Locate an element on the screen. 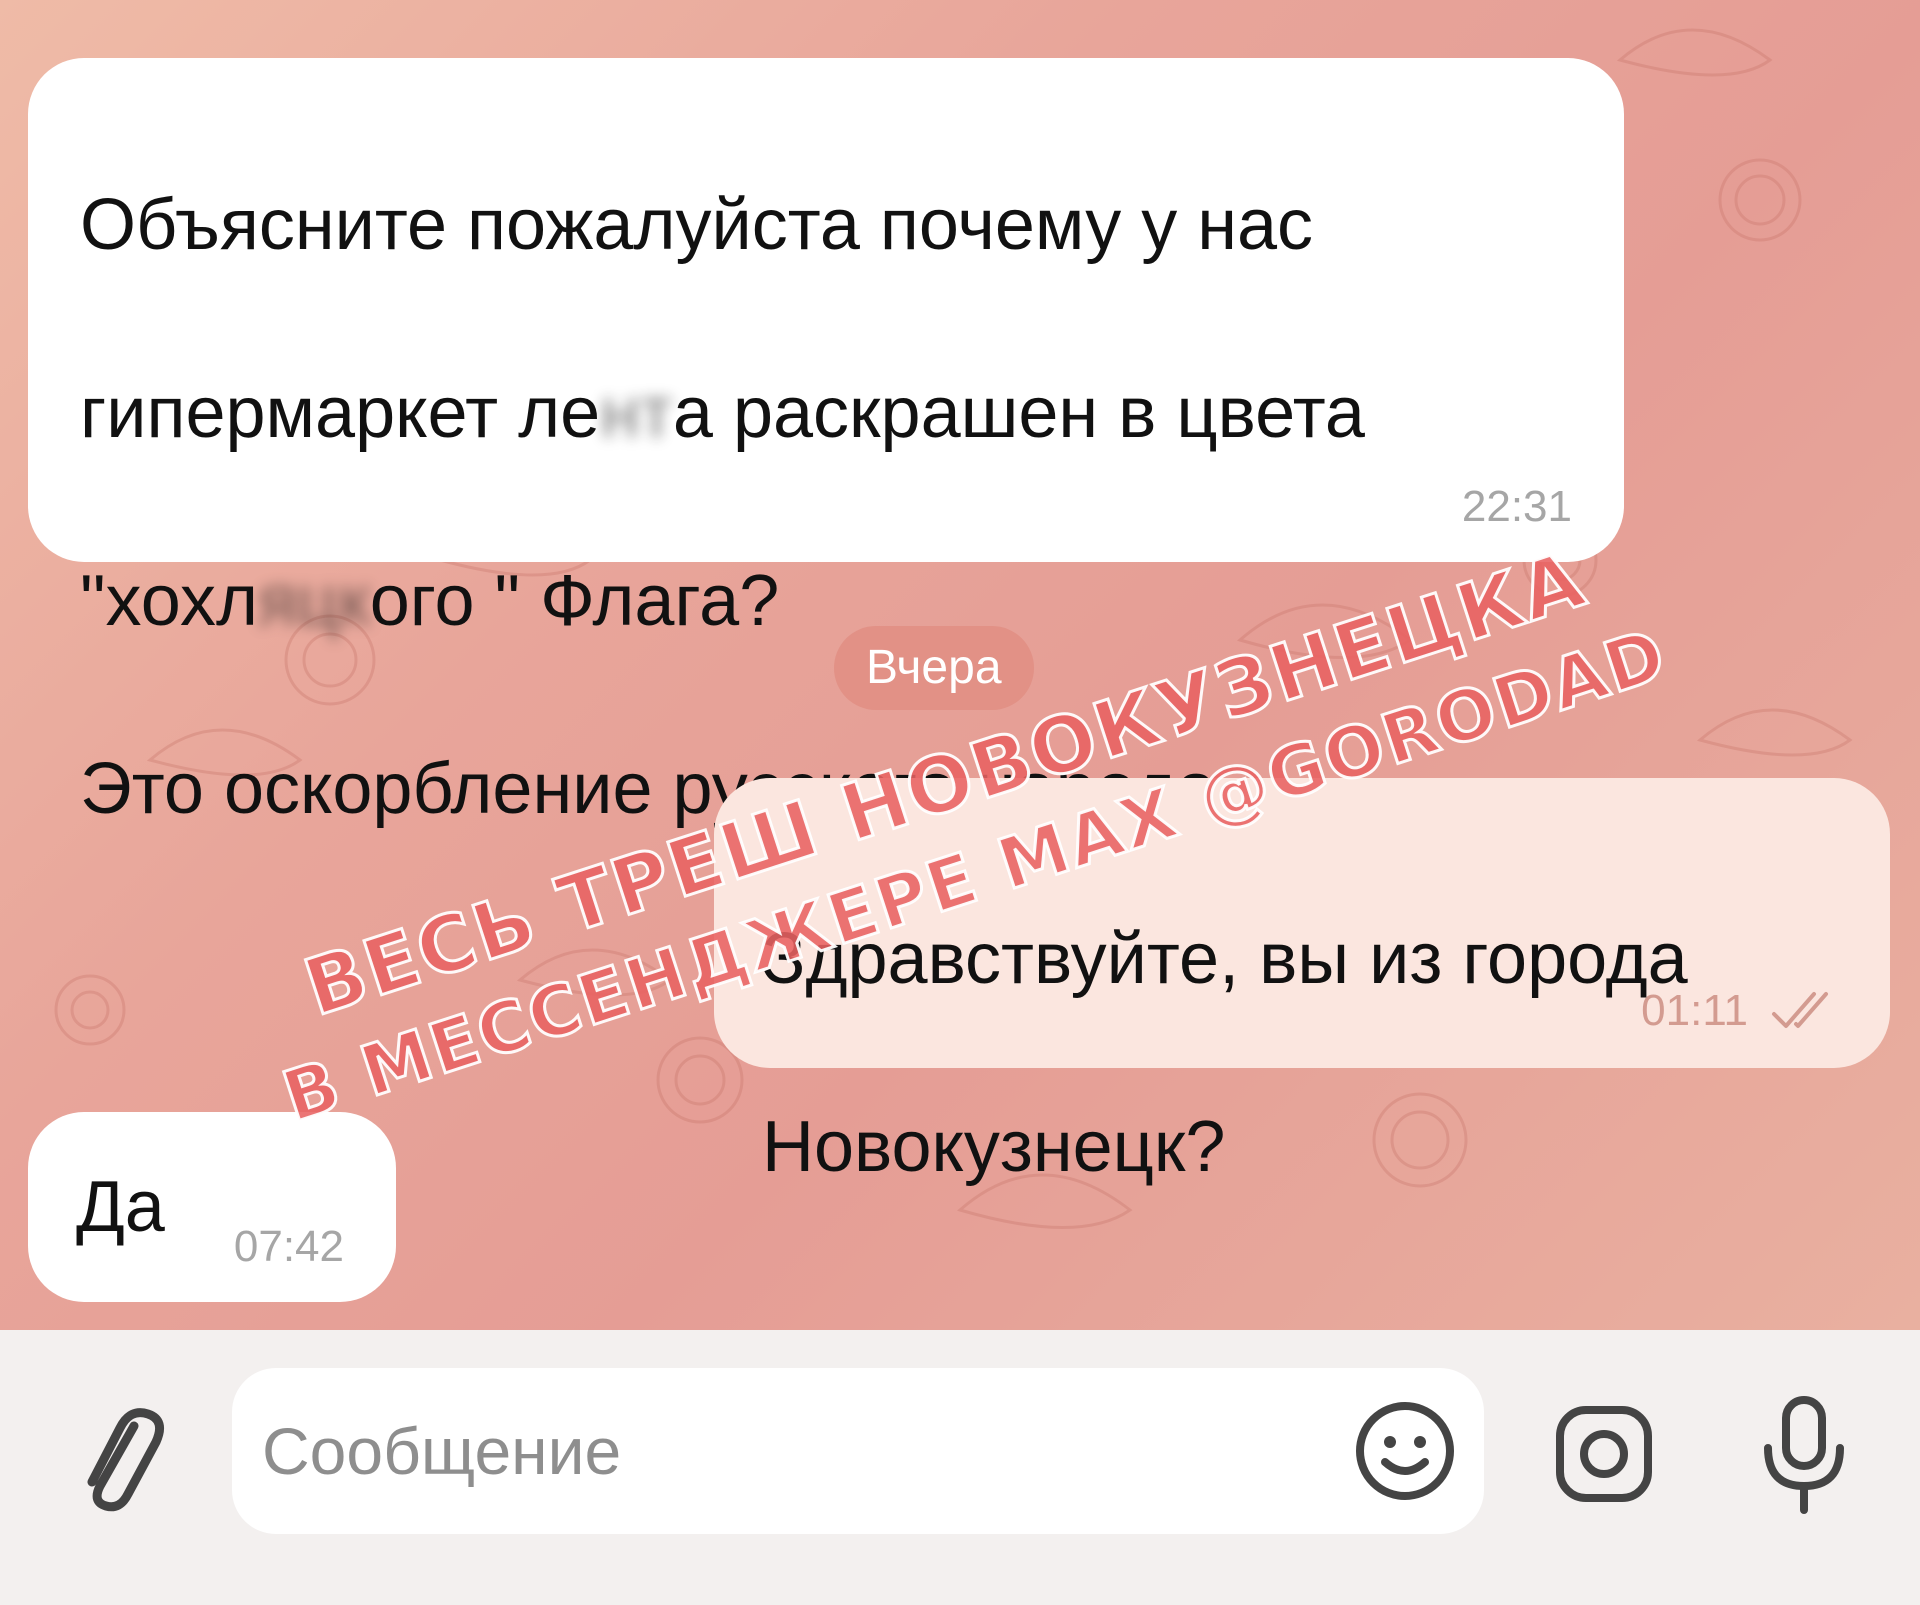 The image size is (1920, 1605). emoji-icon is located at coordinates (1405, 1451).